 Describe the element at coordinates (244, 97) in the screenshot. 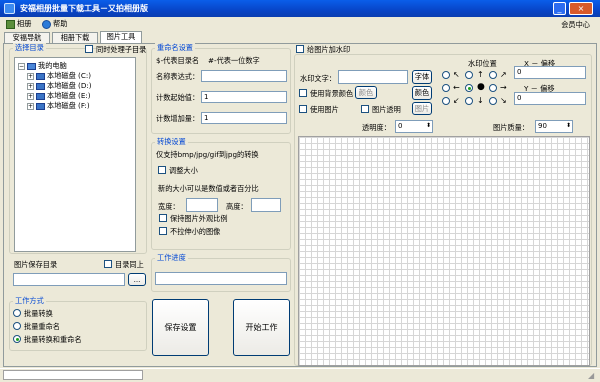

I see `count-start-input: 1` at that location.